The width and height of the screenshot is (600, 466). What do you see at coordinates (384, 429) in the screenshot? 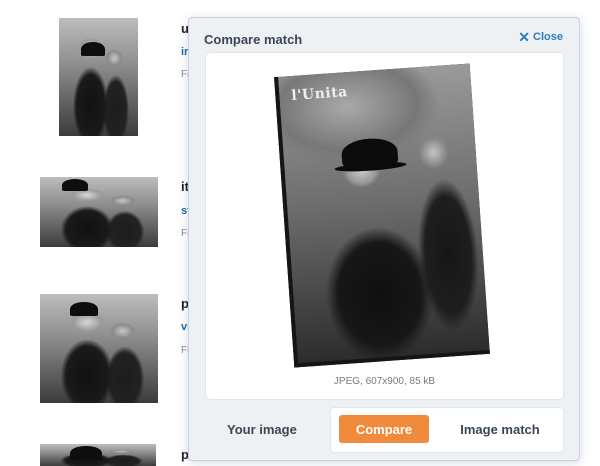
I see `compare-button: Compare` at bounding box center [384, 429].